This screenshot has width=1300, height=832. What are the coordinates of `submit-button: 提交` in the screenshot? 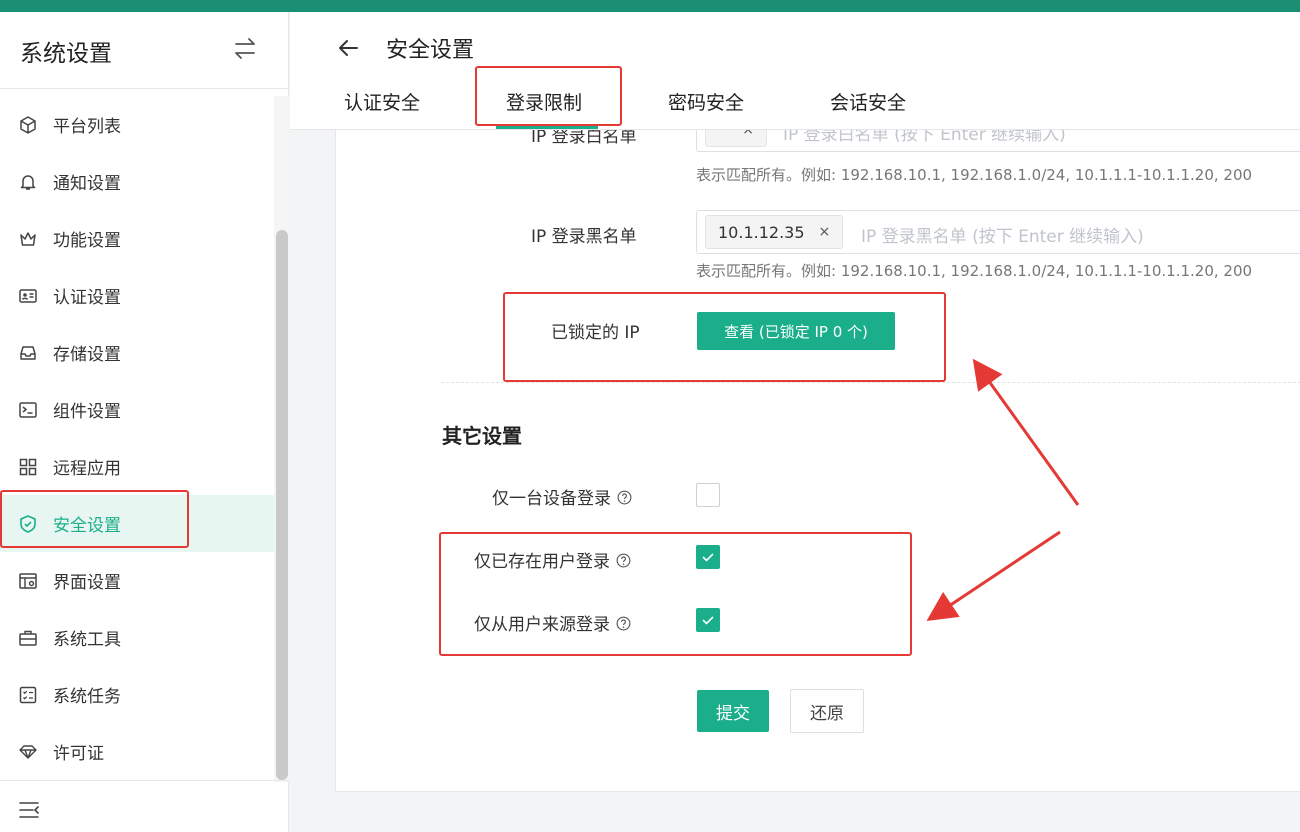 It's located at (733, 711).